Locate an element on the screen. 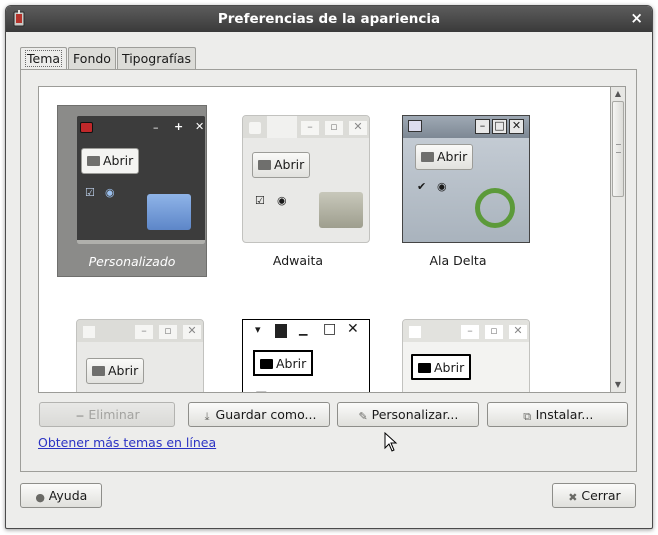 The height and width of the screenshot is (535, 658). theme-preview: ▾ ▁ □ ✕ Abrir ☒ ◉ ●●● is located at coordinates (306, 355).